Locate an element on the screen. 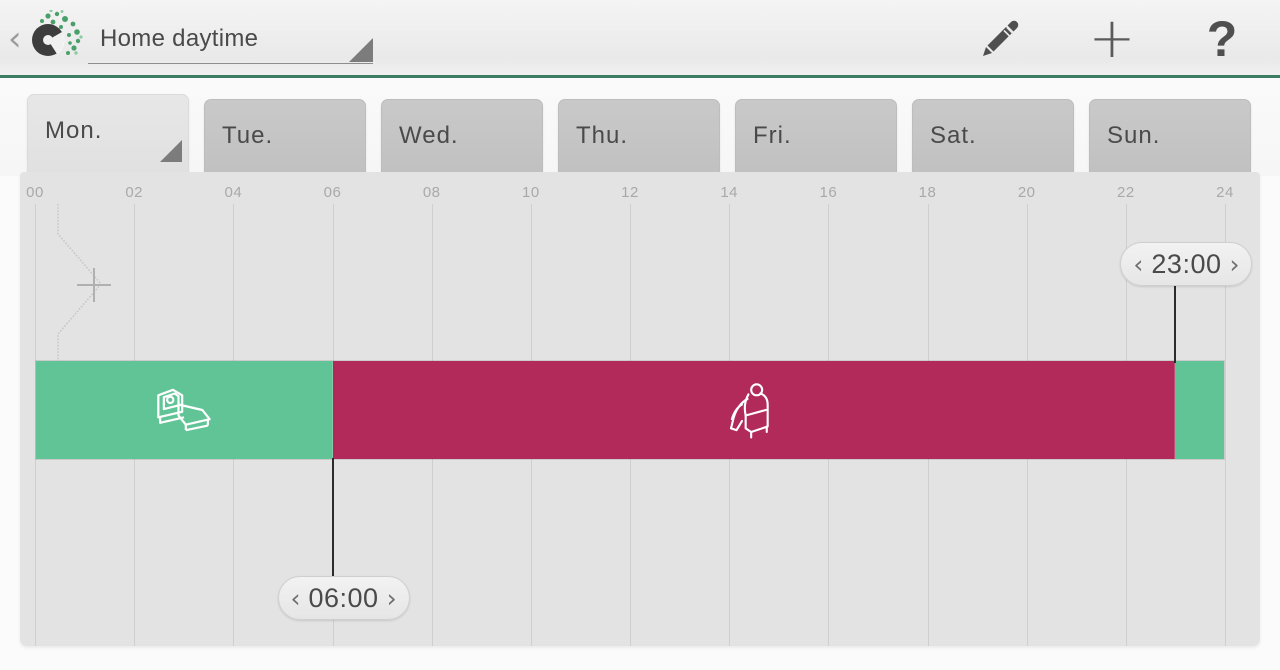 The width and height of the screenshot is (1280, 670). tab-tue: Tue. is located at coordinates (285, 137).